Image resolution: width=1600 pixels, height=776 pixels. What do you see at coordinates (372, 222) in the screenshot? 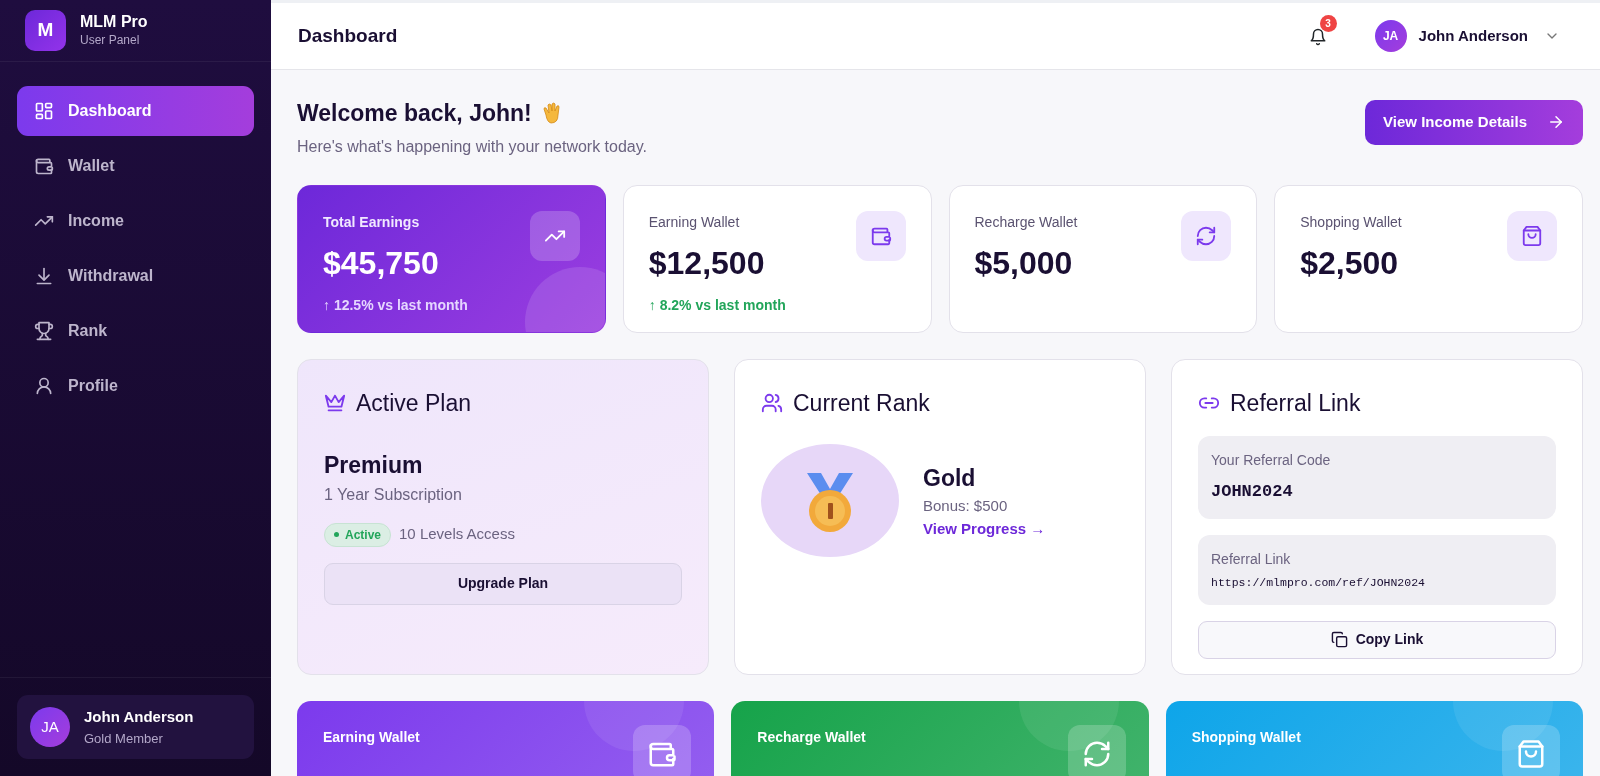
I see `stat-label: Total Earnings` at bounding box center [372, 222].